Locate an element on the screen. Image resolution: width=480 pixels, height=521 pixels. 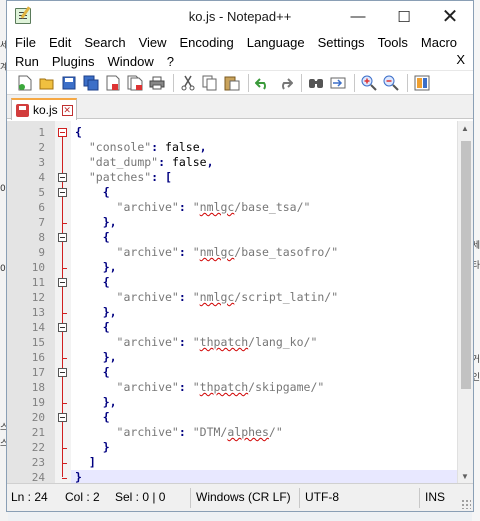
redo-icon is located at coordinates (285, 83).